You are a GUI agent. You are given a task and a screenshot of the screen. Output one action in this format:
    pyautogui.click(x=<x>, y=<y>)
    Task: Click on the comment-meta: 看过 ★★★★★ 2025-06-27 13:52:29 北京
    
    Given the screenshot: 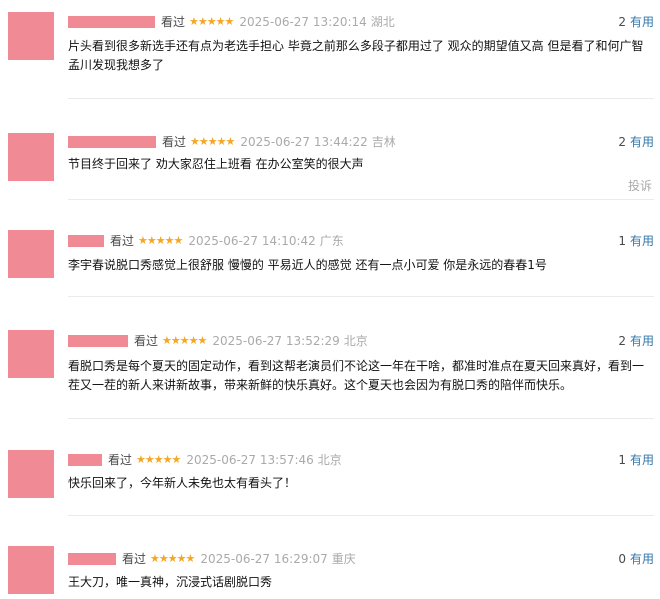 What is the action you would take?
    pyautogui.click(x=218, y=341)
    